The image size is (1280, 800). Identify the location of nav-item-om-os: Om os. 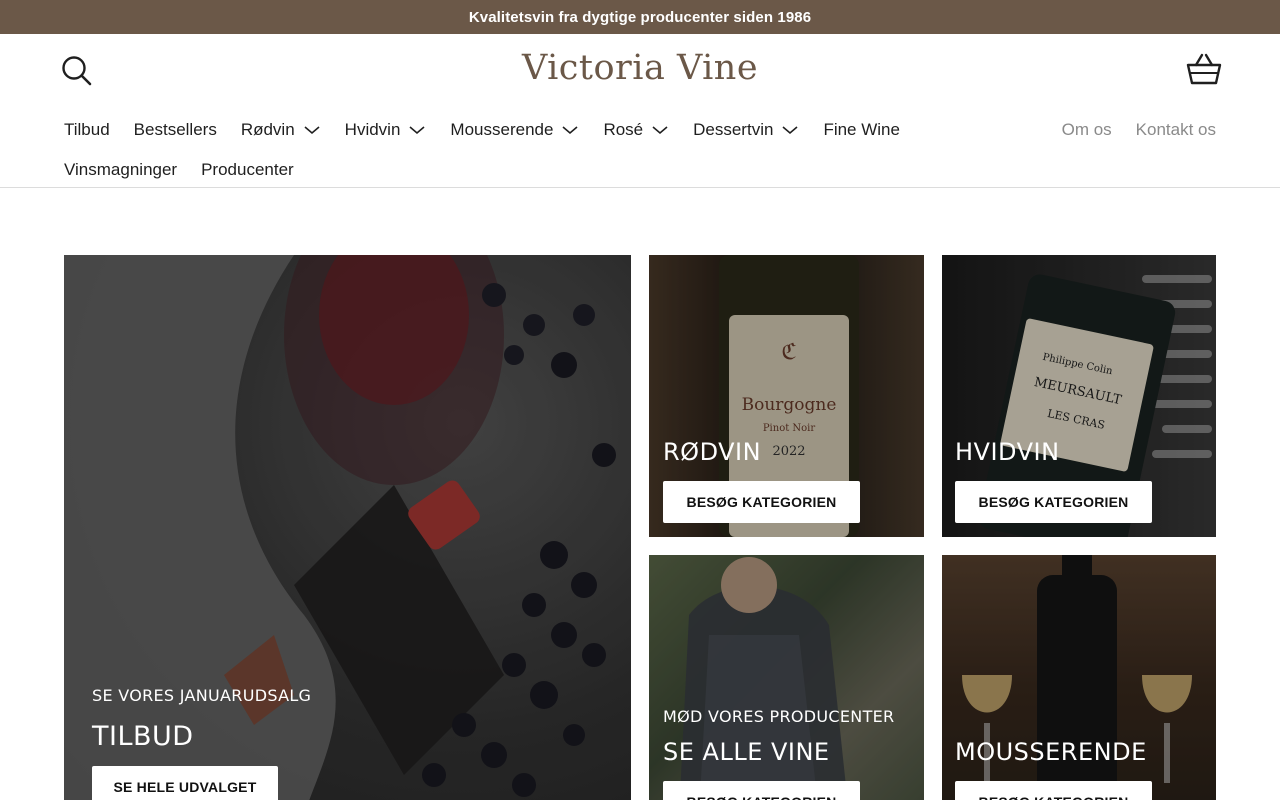
(1087, 130).